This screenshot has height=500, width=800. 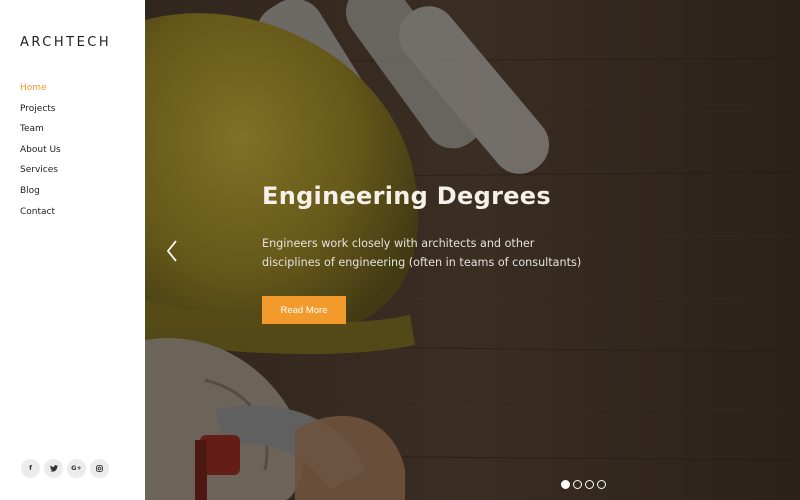 I want to click on social-links: f G+, so click(x=65, y=468).